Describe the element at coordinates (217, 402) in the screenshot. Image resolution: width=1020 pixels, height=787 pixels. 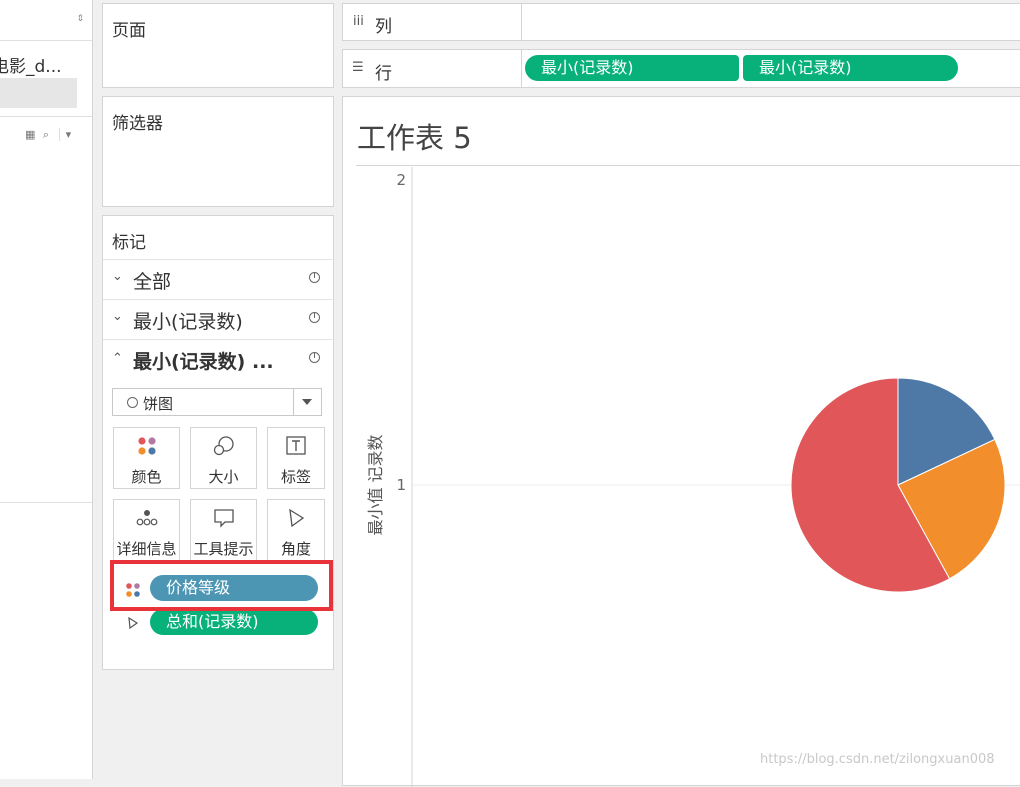
I see `mark-type-select: 饼图` at that location.